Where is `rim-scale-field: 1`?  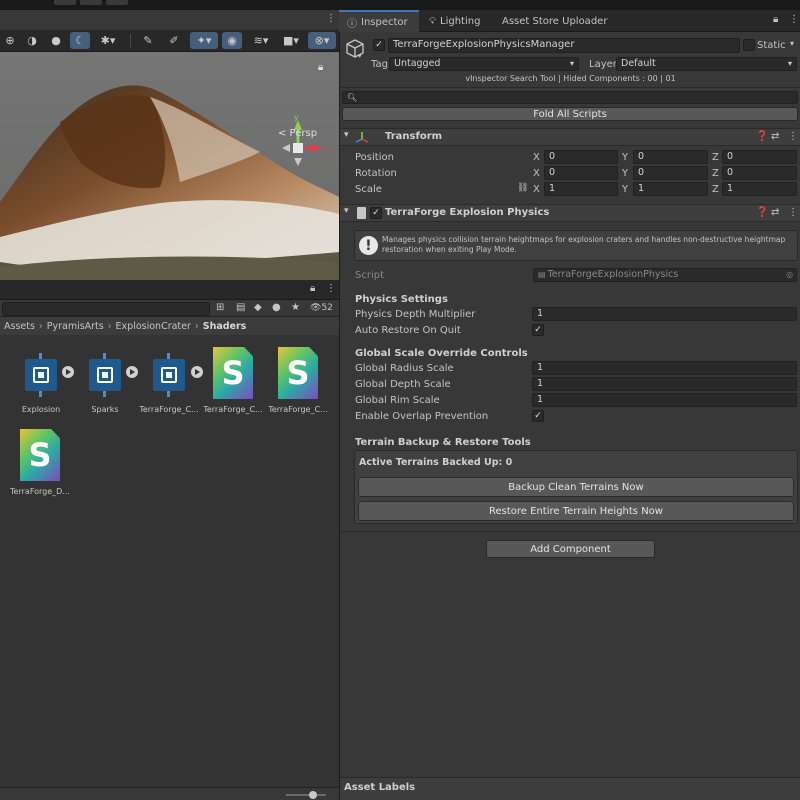 rim-scale-field: 1 is located at coordinates (664, 400).